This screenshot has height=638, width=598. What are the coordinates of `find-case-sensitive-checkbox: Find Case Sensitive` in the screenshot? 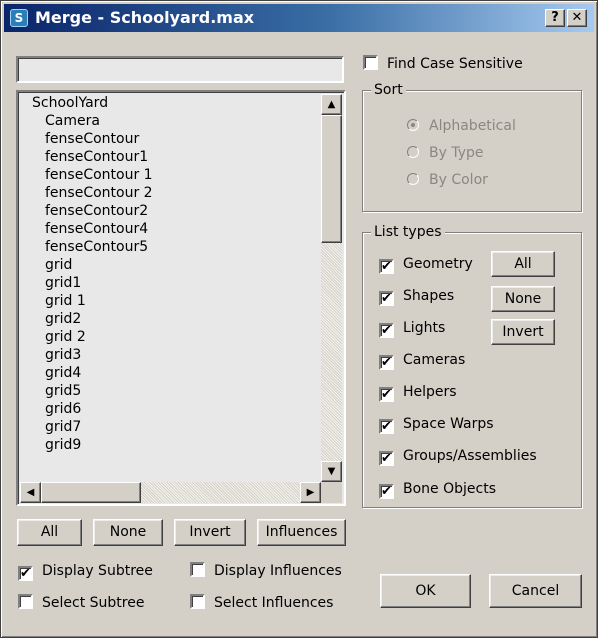 It's located at (443, 64).